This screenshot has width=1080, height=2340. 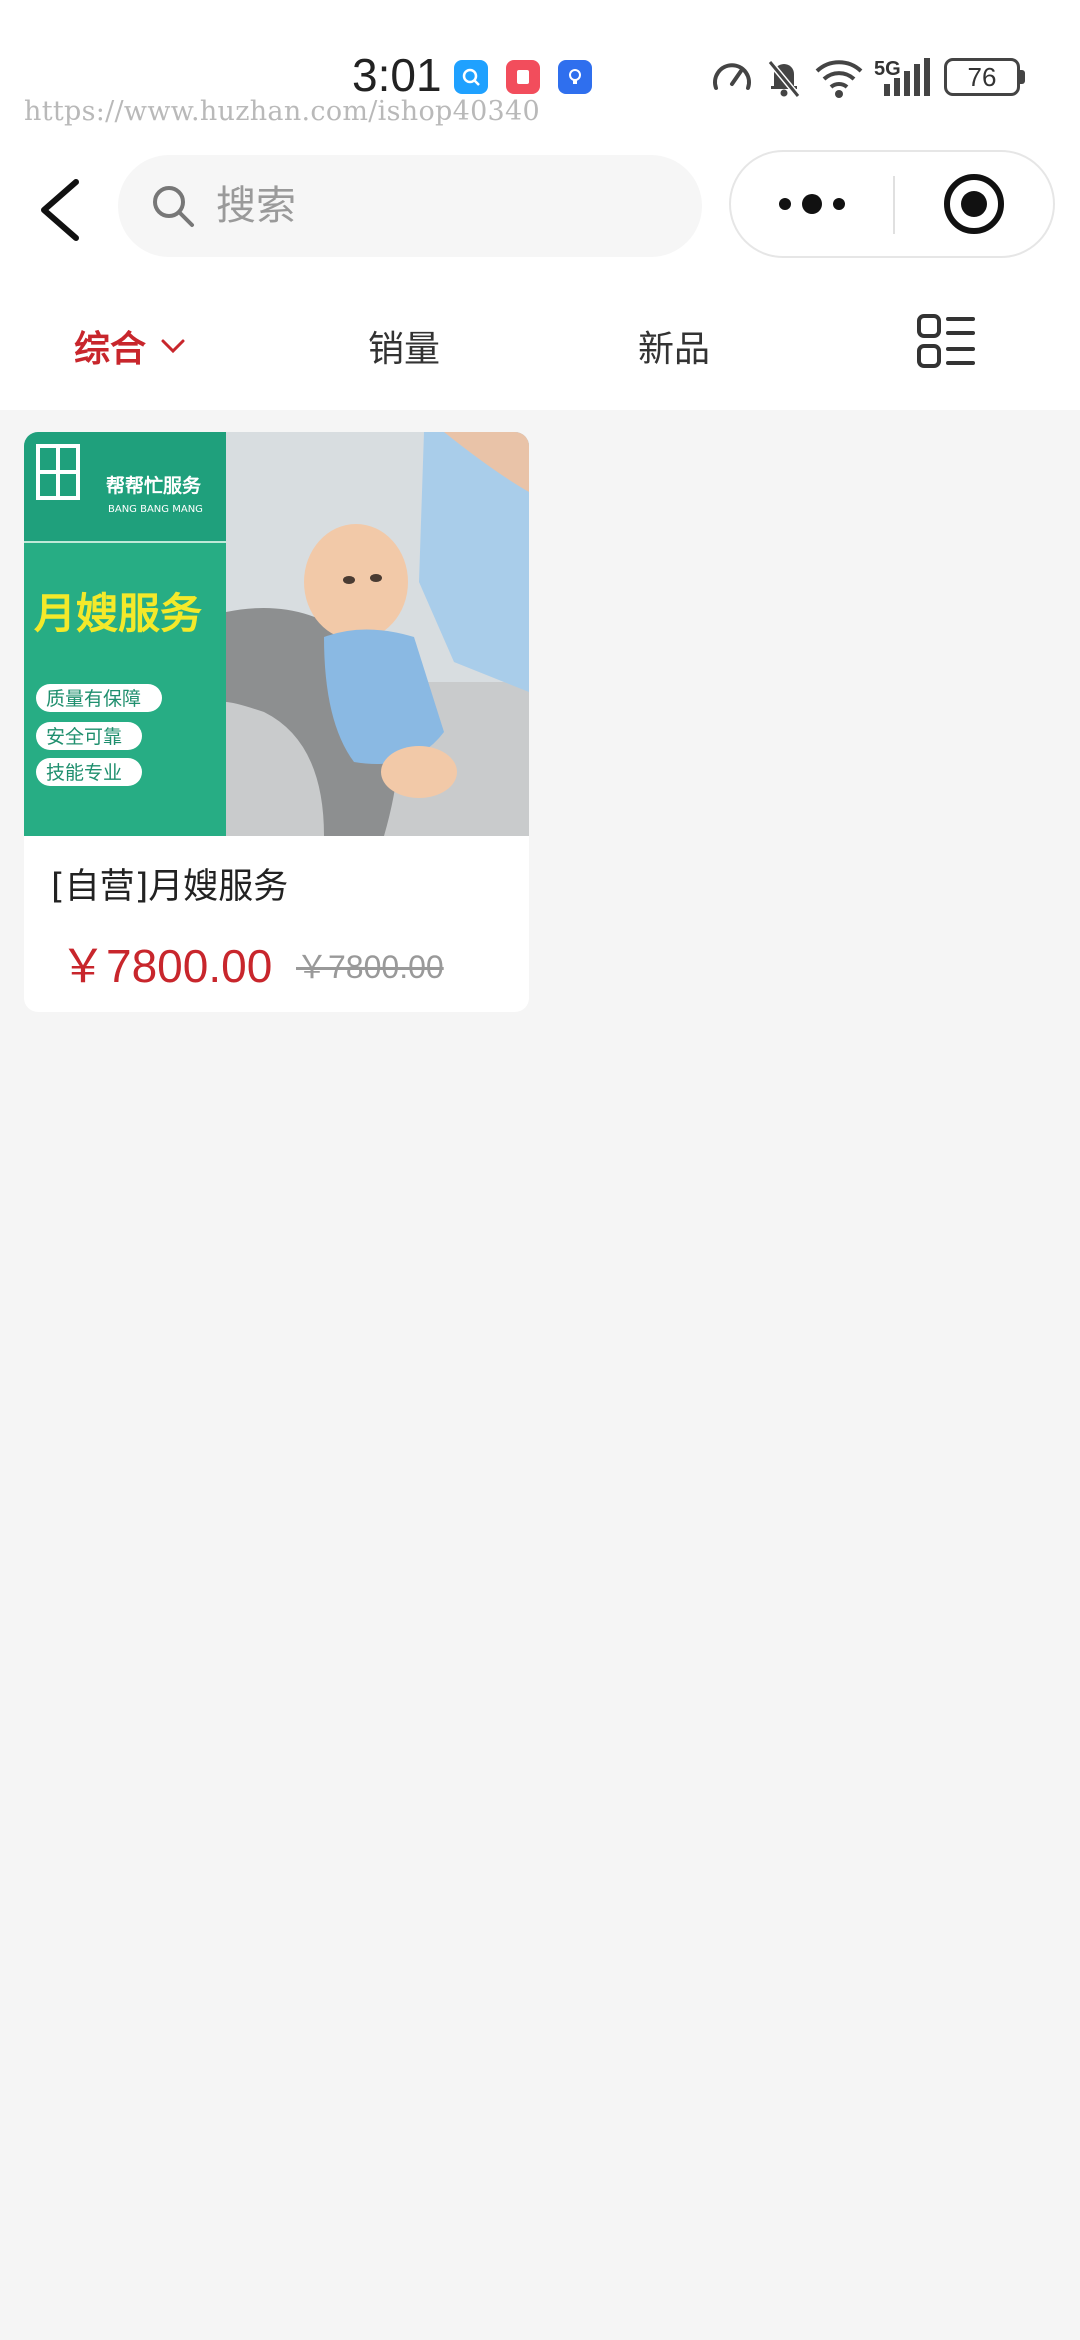 I want to click on product-original-price: ￥7800.00, so click(x=370, y=967).